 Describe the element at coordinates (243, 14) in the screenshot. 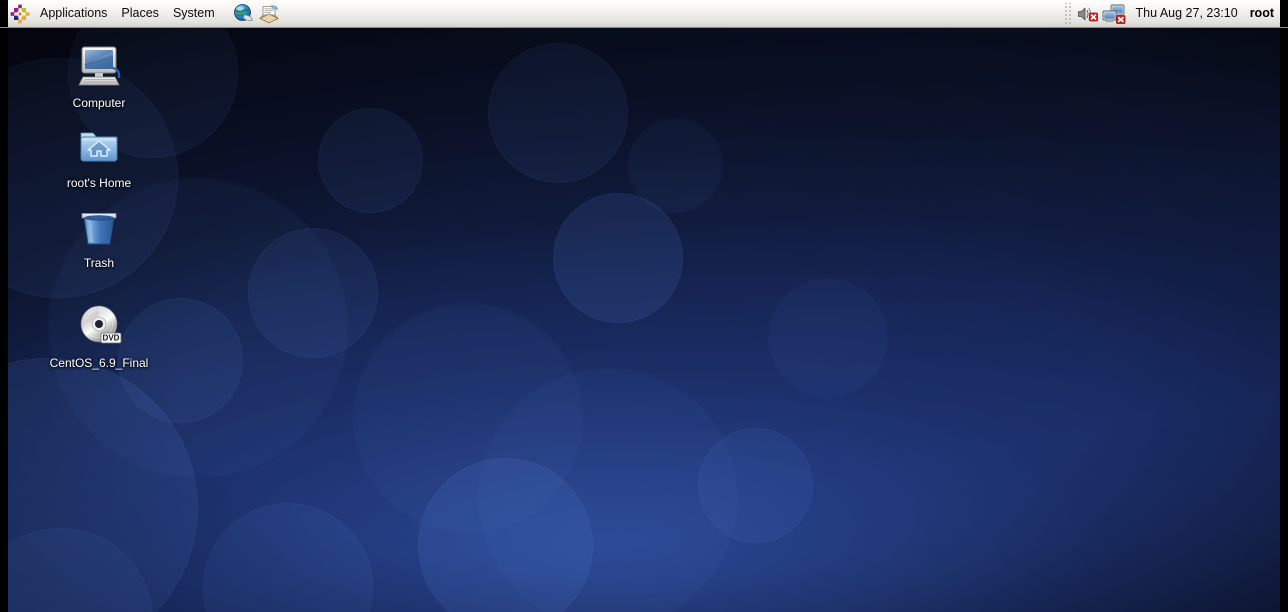

I see `launcher-web-browser` at that location.